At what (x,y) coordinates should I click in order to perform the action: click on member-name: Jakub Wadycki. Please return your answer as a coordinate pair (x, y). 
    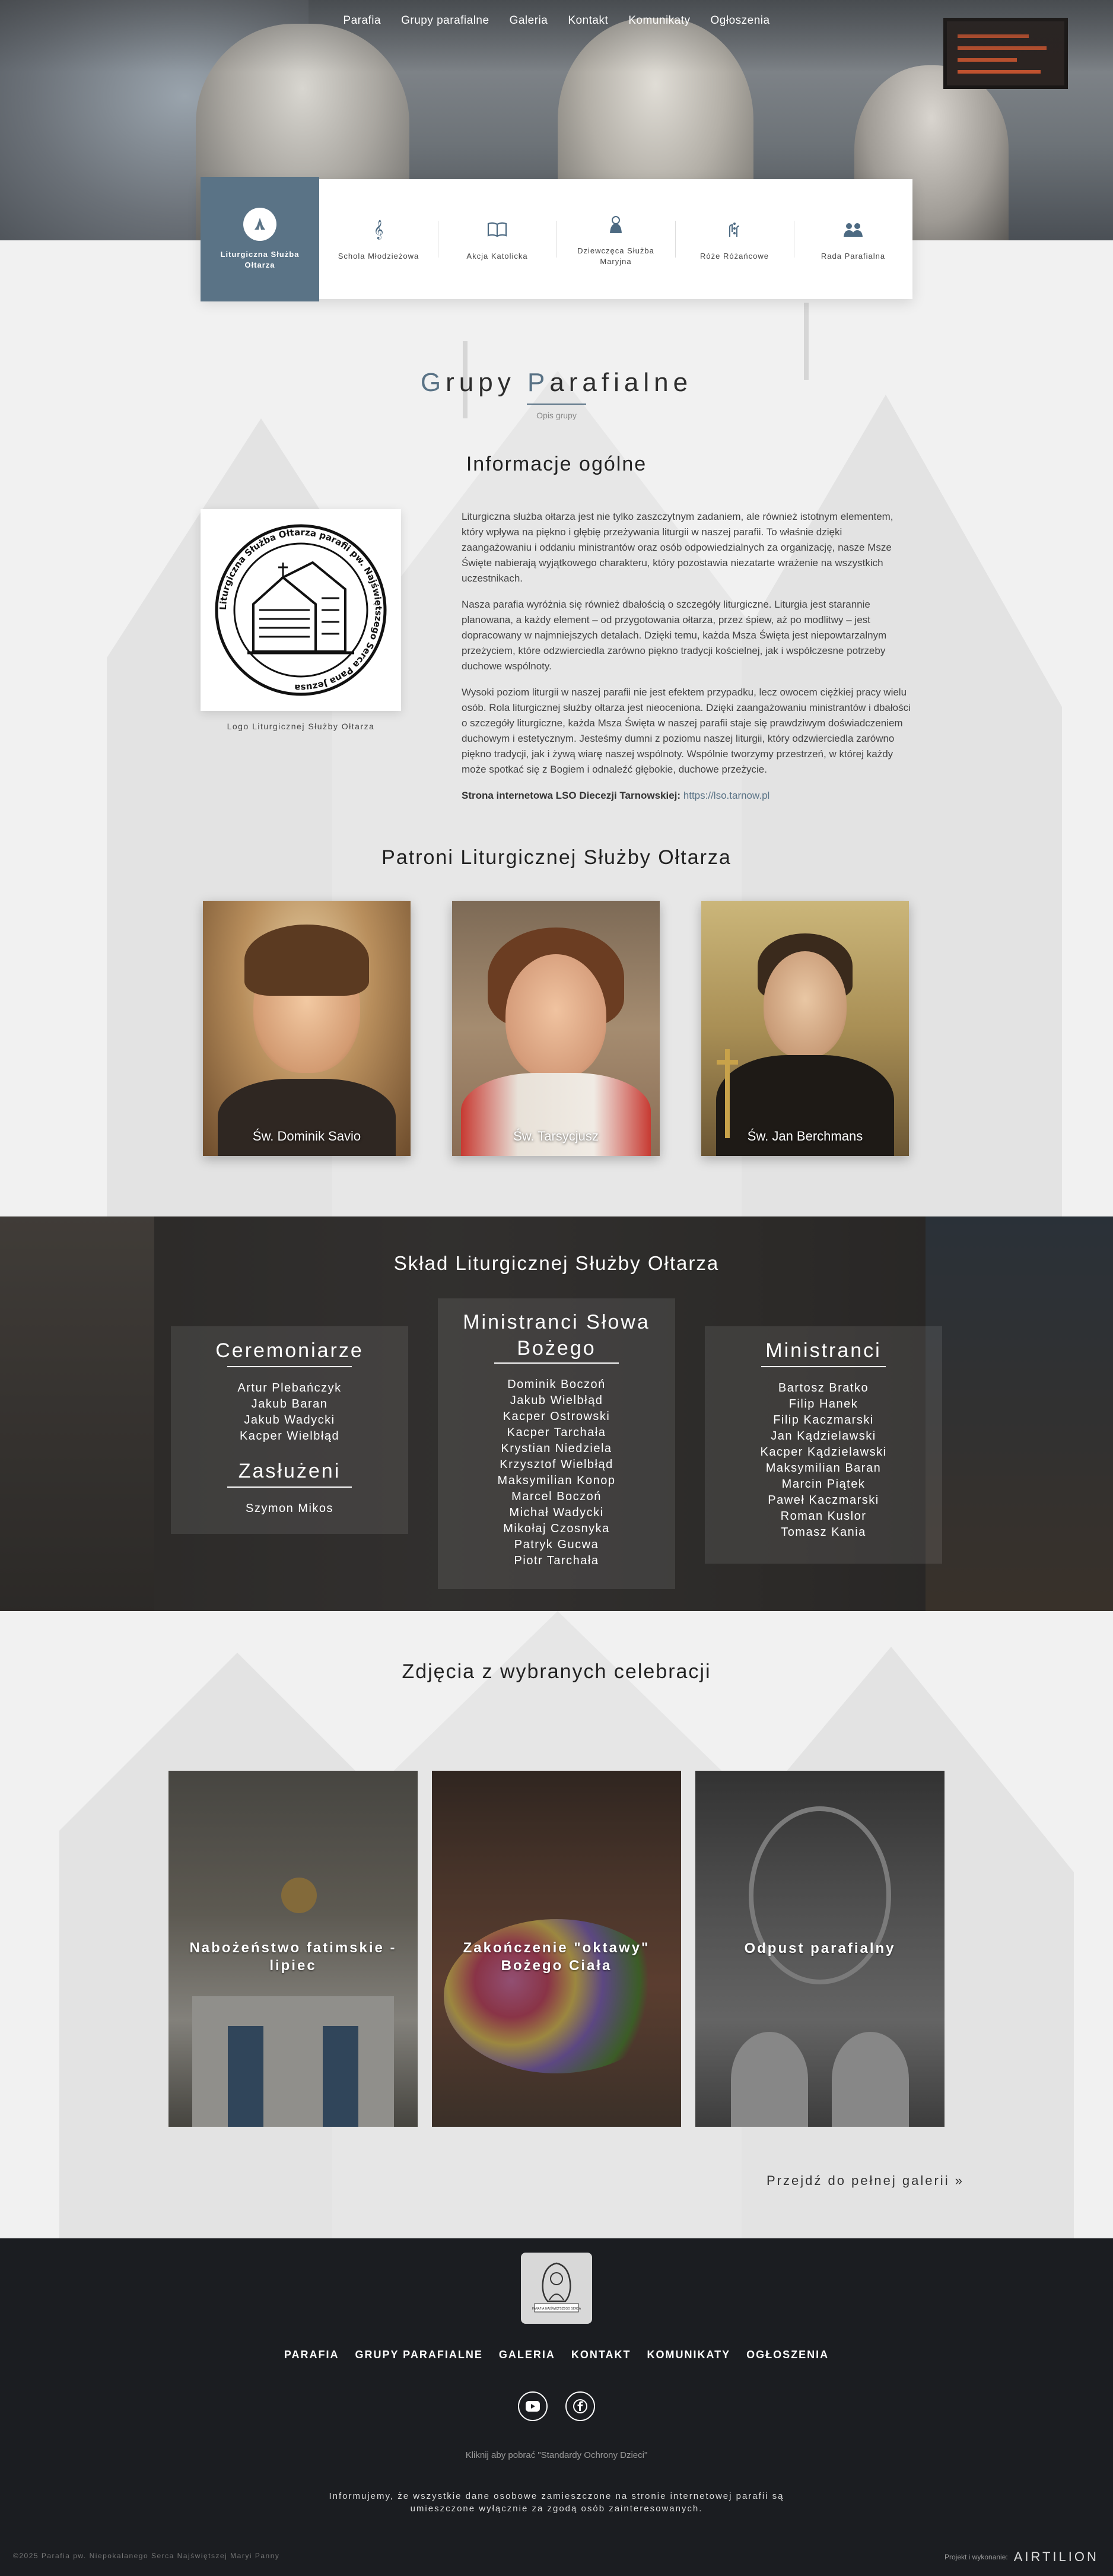
    Looking at the image, I should click on (289, 1420).